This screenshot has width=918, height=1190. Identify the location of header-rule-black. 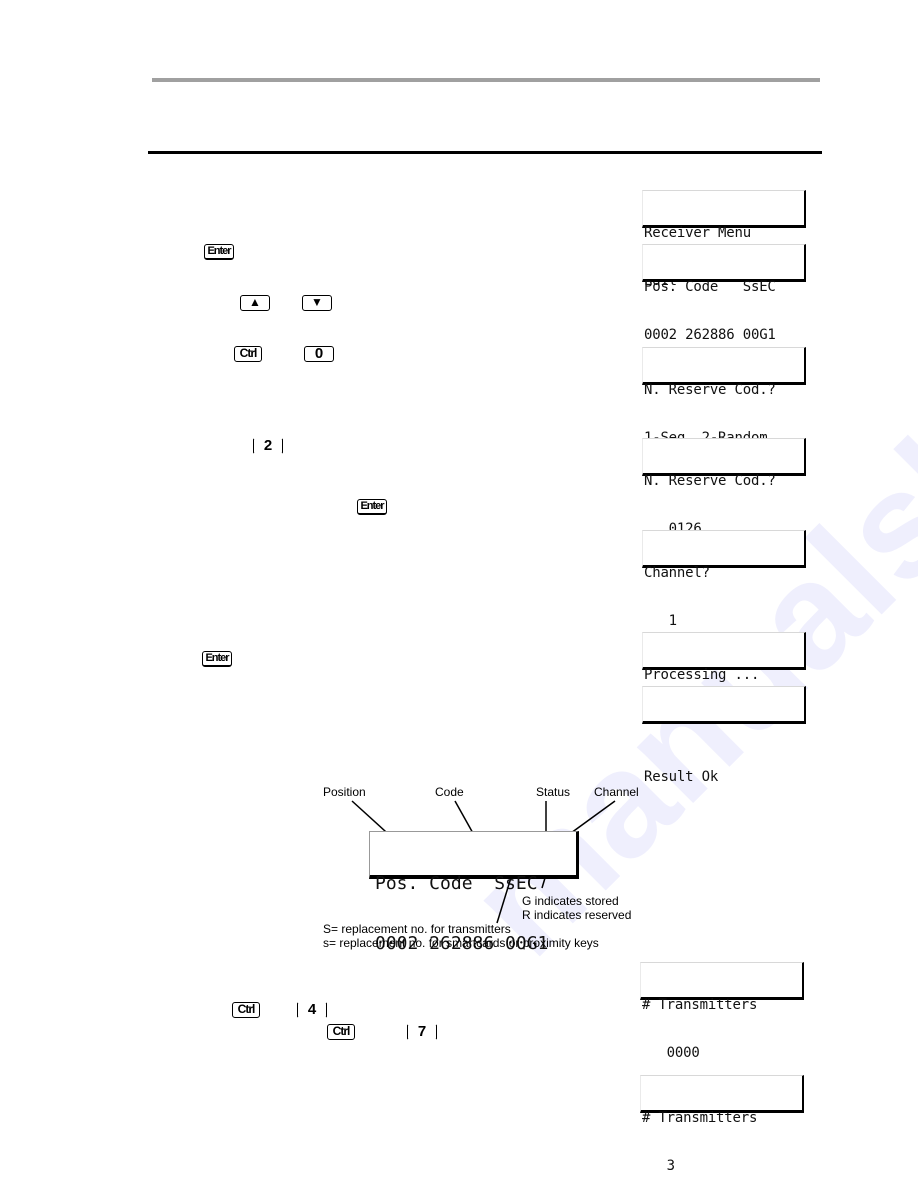
(485, 152).